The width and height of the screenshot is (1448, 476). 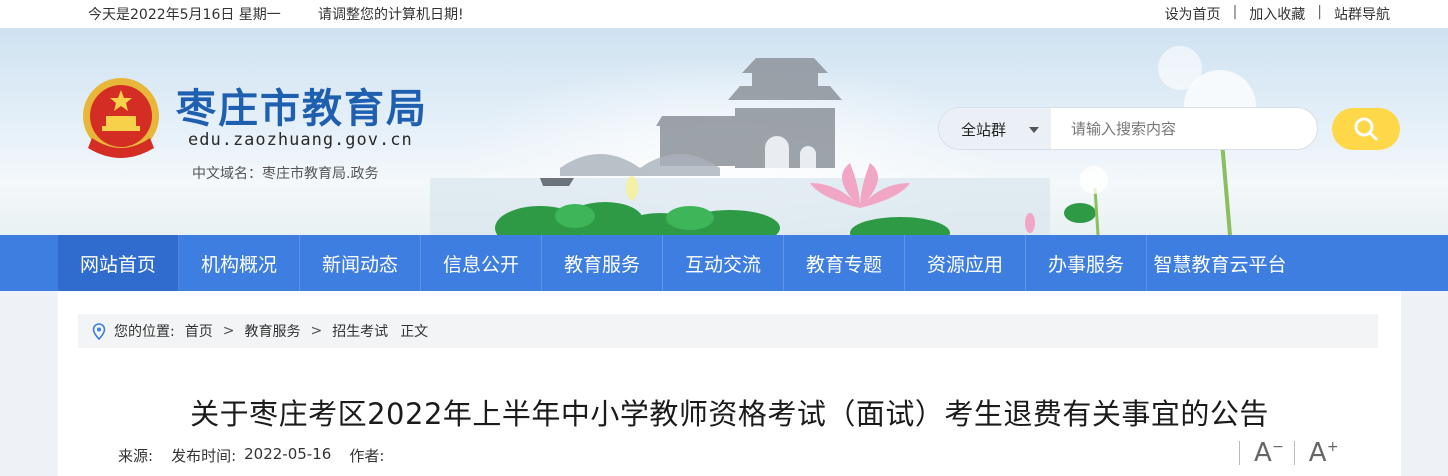 I want to click on font-increase-button: A +, so click(x=1323, y=453).